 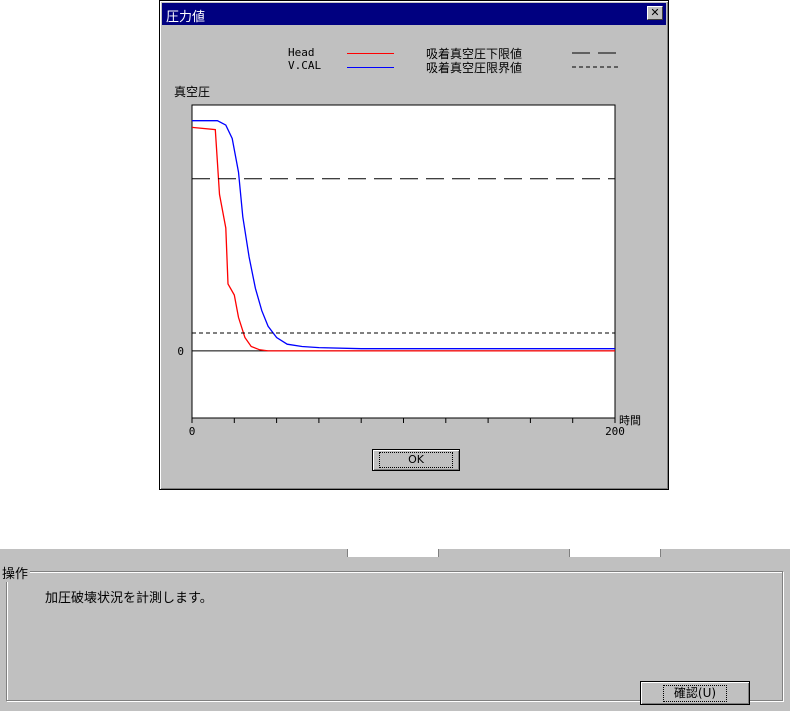 What do you see at coordinates (180, 351) in the screenshot?
I see `y-tick-label-zero: 0` at bounding box center [180, 351].